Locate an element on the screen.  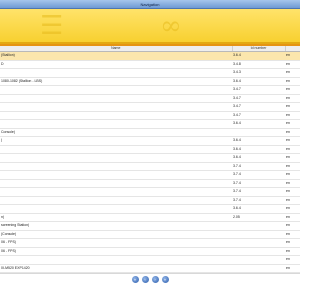
table-row: (Console) en is located at coordinates (150, 234).